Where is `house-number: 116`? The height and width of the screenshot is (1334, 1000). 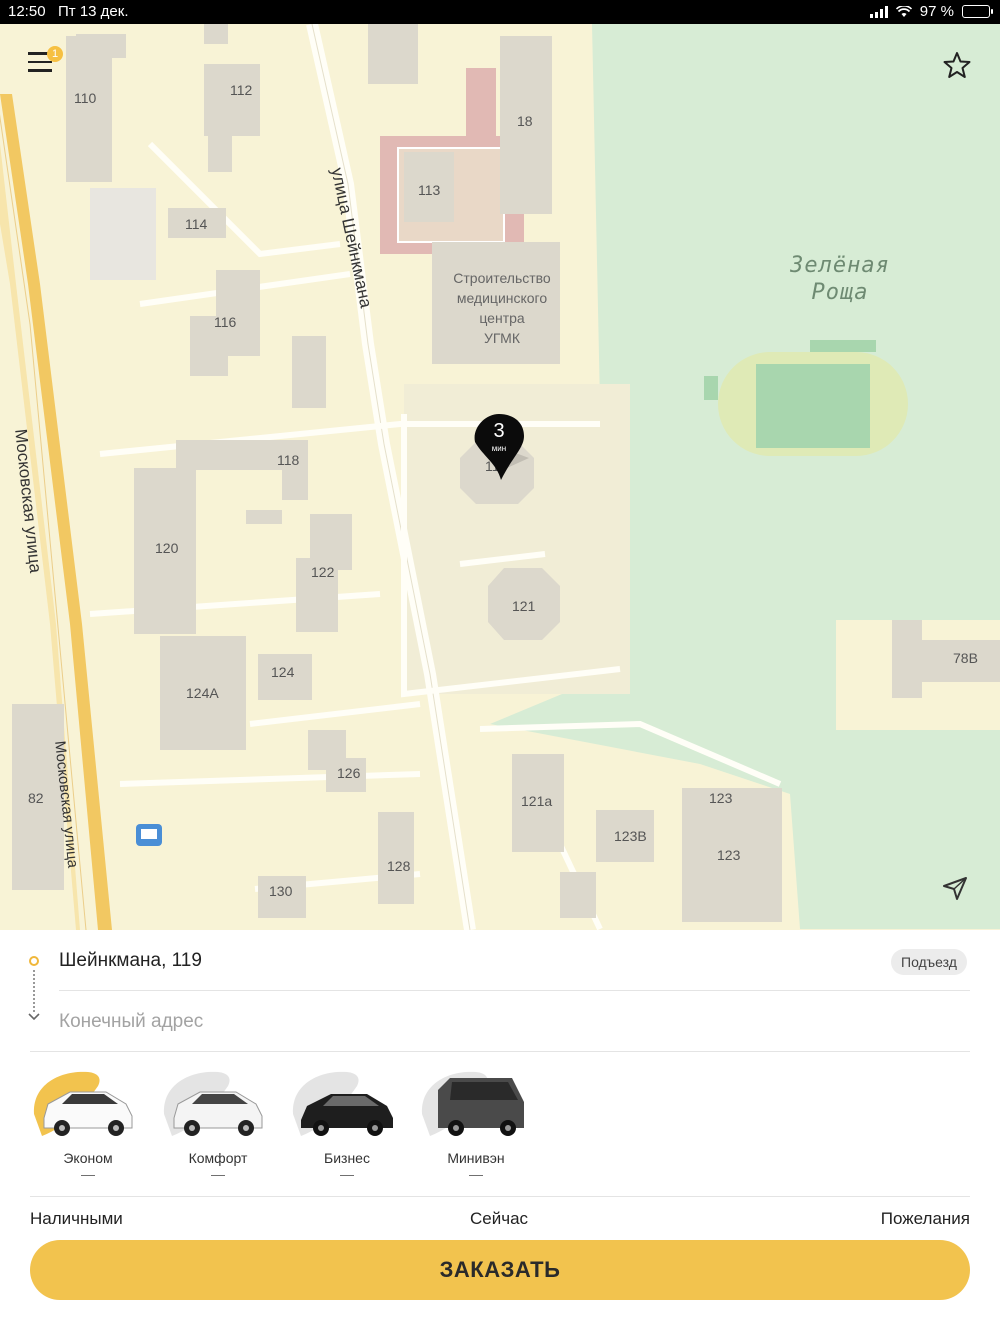
house-number: 116 is located at coordinates (225, 322).